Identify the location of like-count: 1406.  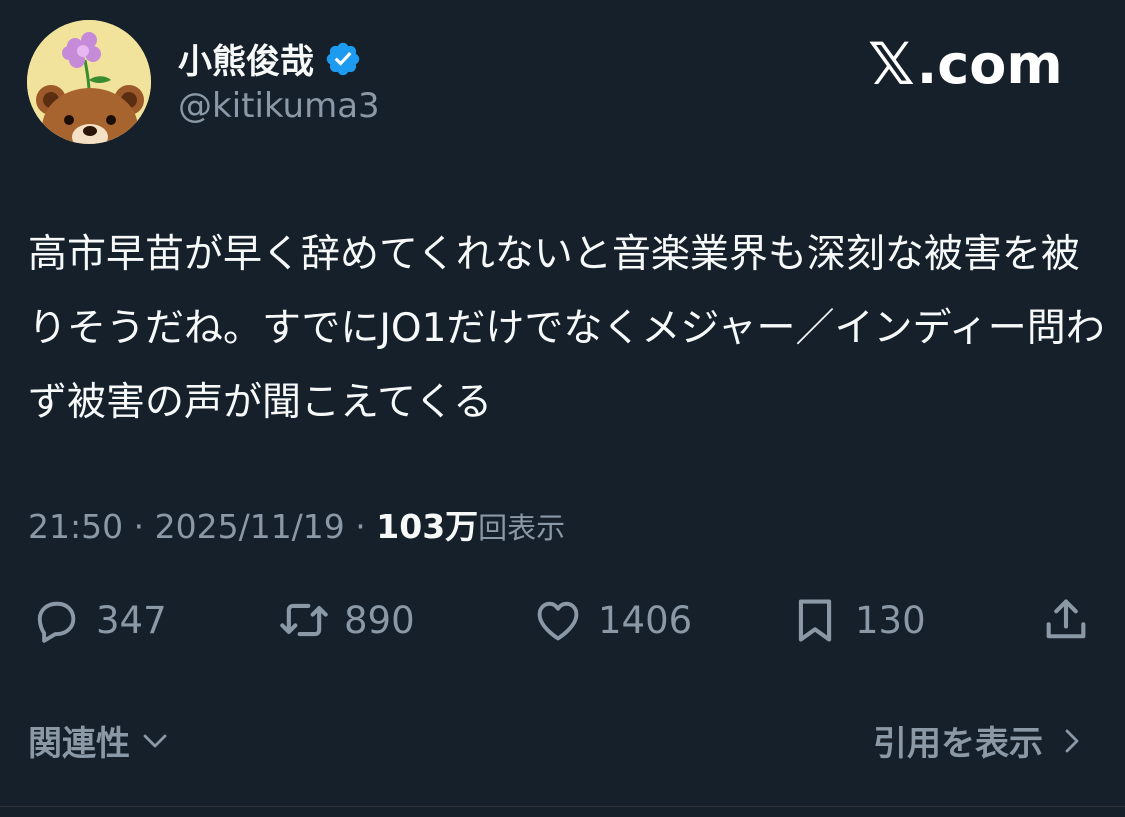
(645, 620).